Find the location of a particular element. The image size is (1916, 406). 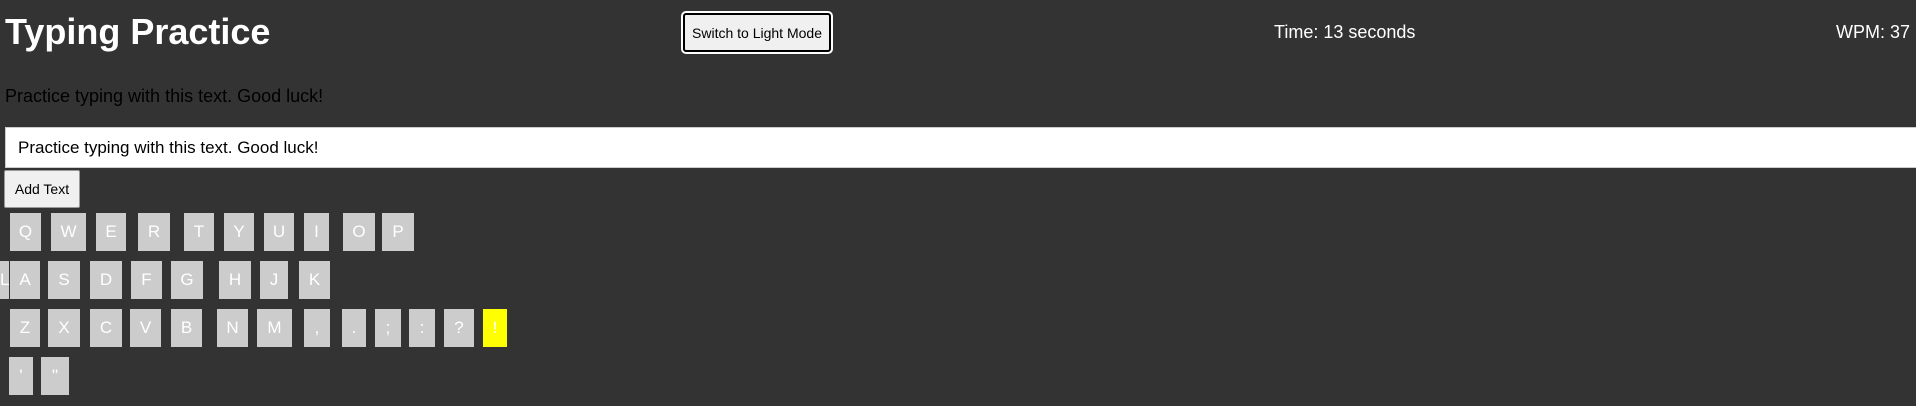

page-title: Typing Practice is located at coordinates (138, 31).